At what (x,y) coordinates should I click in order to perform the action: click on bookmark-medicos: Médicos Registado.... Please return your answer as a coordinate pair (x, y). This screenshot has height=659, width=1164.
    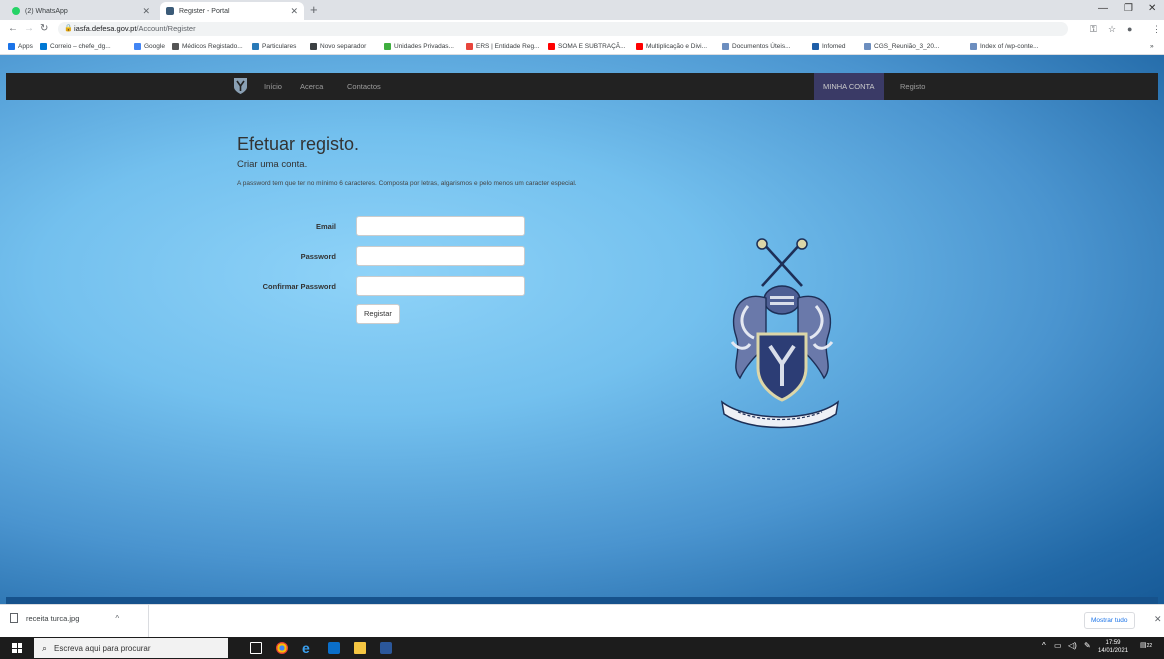
    Looking at the image, I should click on (207, 46).